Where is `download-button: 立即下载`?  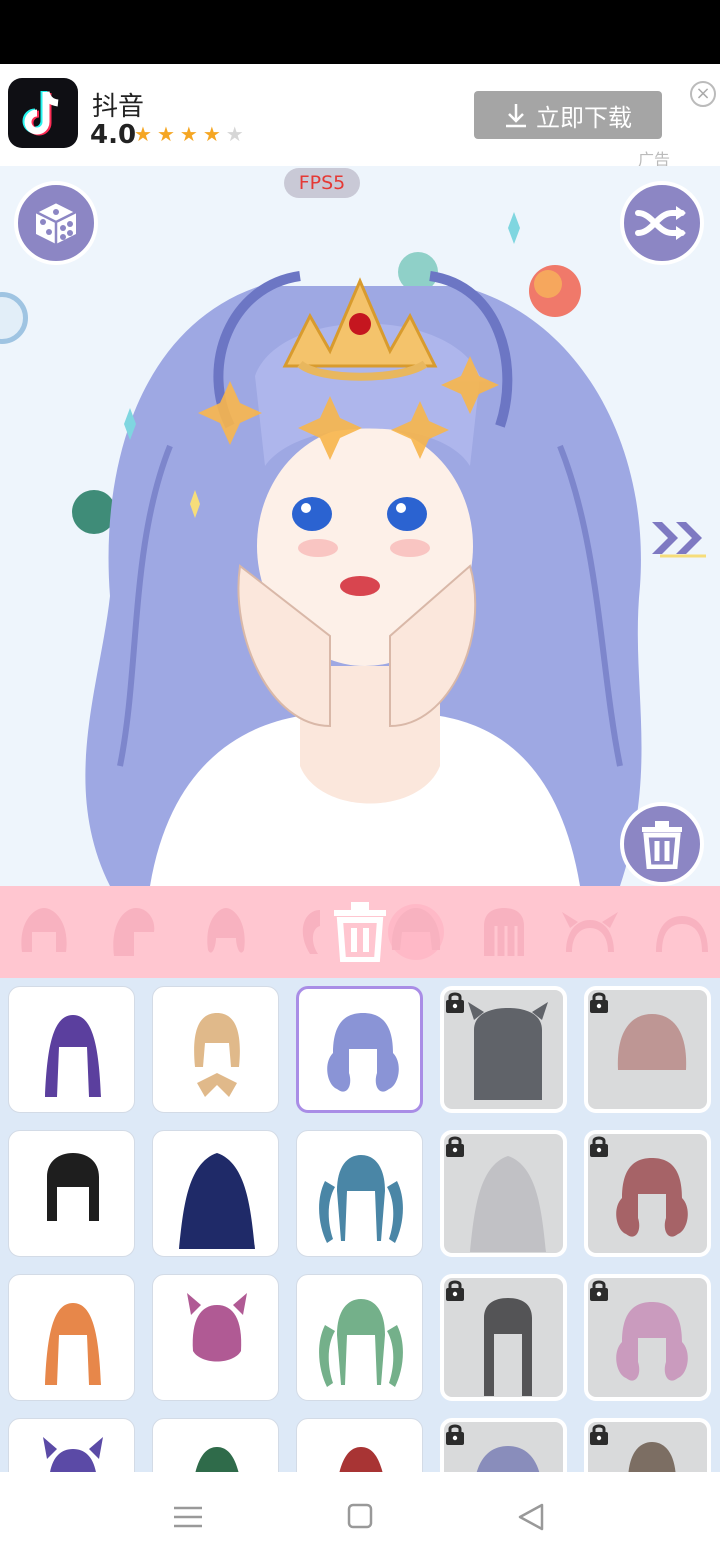 download-button: 立即下载 is located at coordinates (568, 115).